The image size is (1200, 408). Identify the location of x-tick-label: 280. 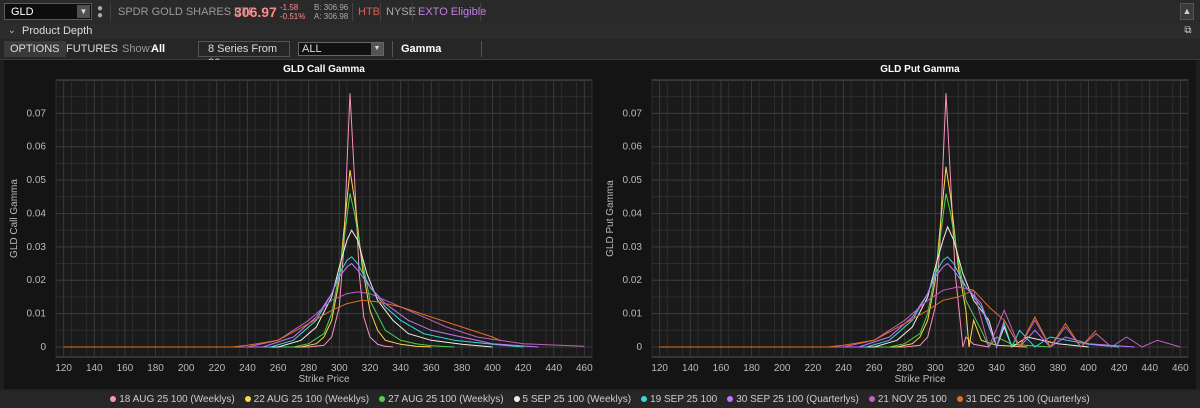
(308, 368).